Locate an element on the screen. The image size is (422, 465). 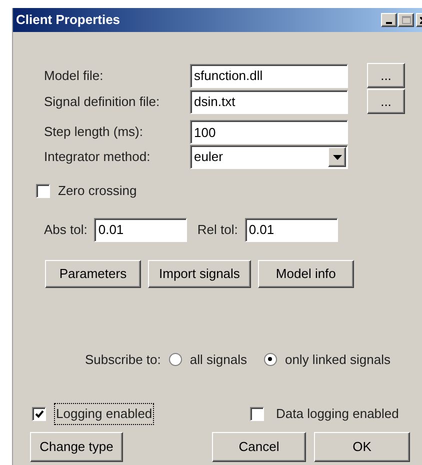
action-button: Model info is located at coordinates (306, 274).